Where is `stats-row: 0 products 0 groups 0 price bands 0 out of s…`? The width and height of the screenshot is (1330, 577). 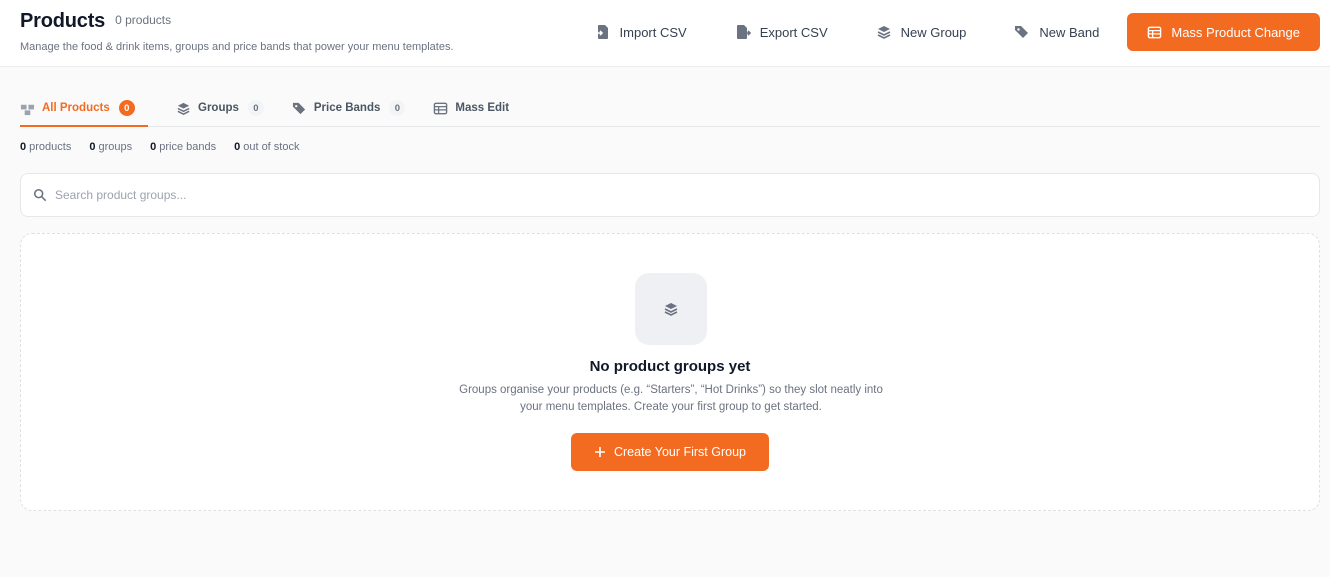 stats-row: 0 products 0 groups 0 price bands 0 out of s… is located at coordinates (159, 147).